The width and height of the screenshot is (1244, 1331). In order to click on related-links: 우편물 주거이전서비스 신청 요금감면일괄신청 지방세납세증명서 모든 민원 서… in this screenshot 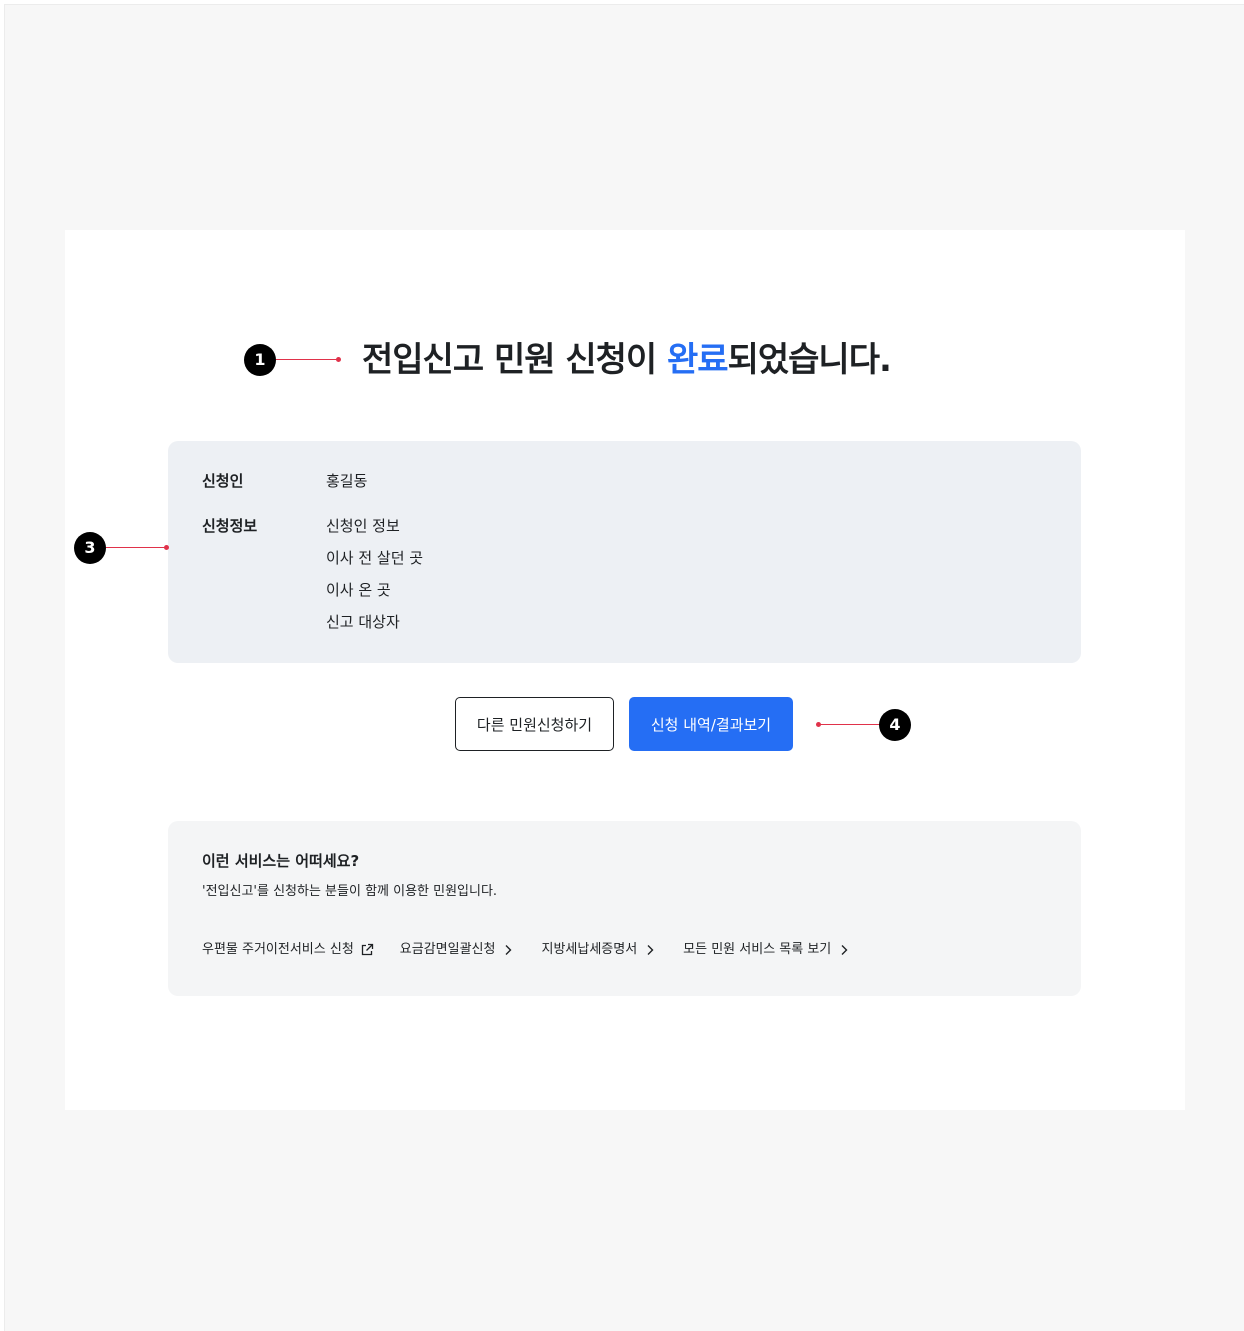, I will do `click(526, 950)`.